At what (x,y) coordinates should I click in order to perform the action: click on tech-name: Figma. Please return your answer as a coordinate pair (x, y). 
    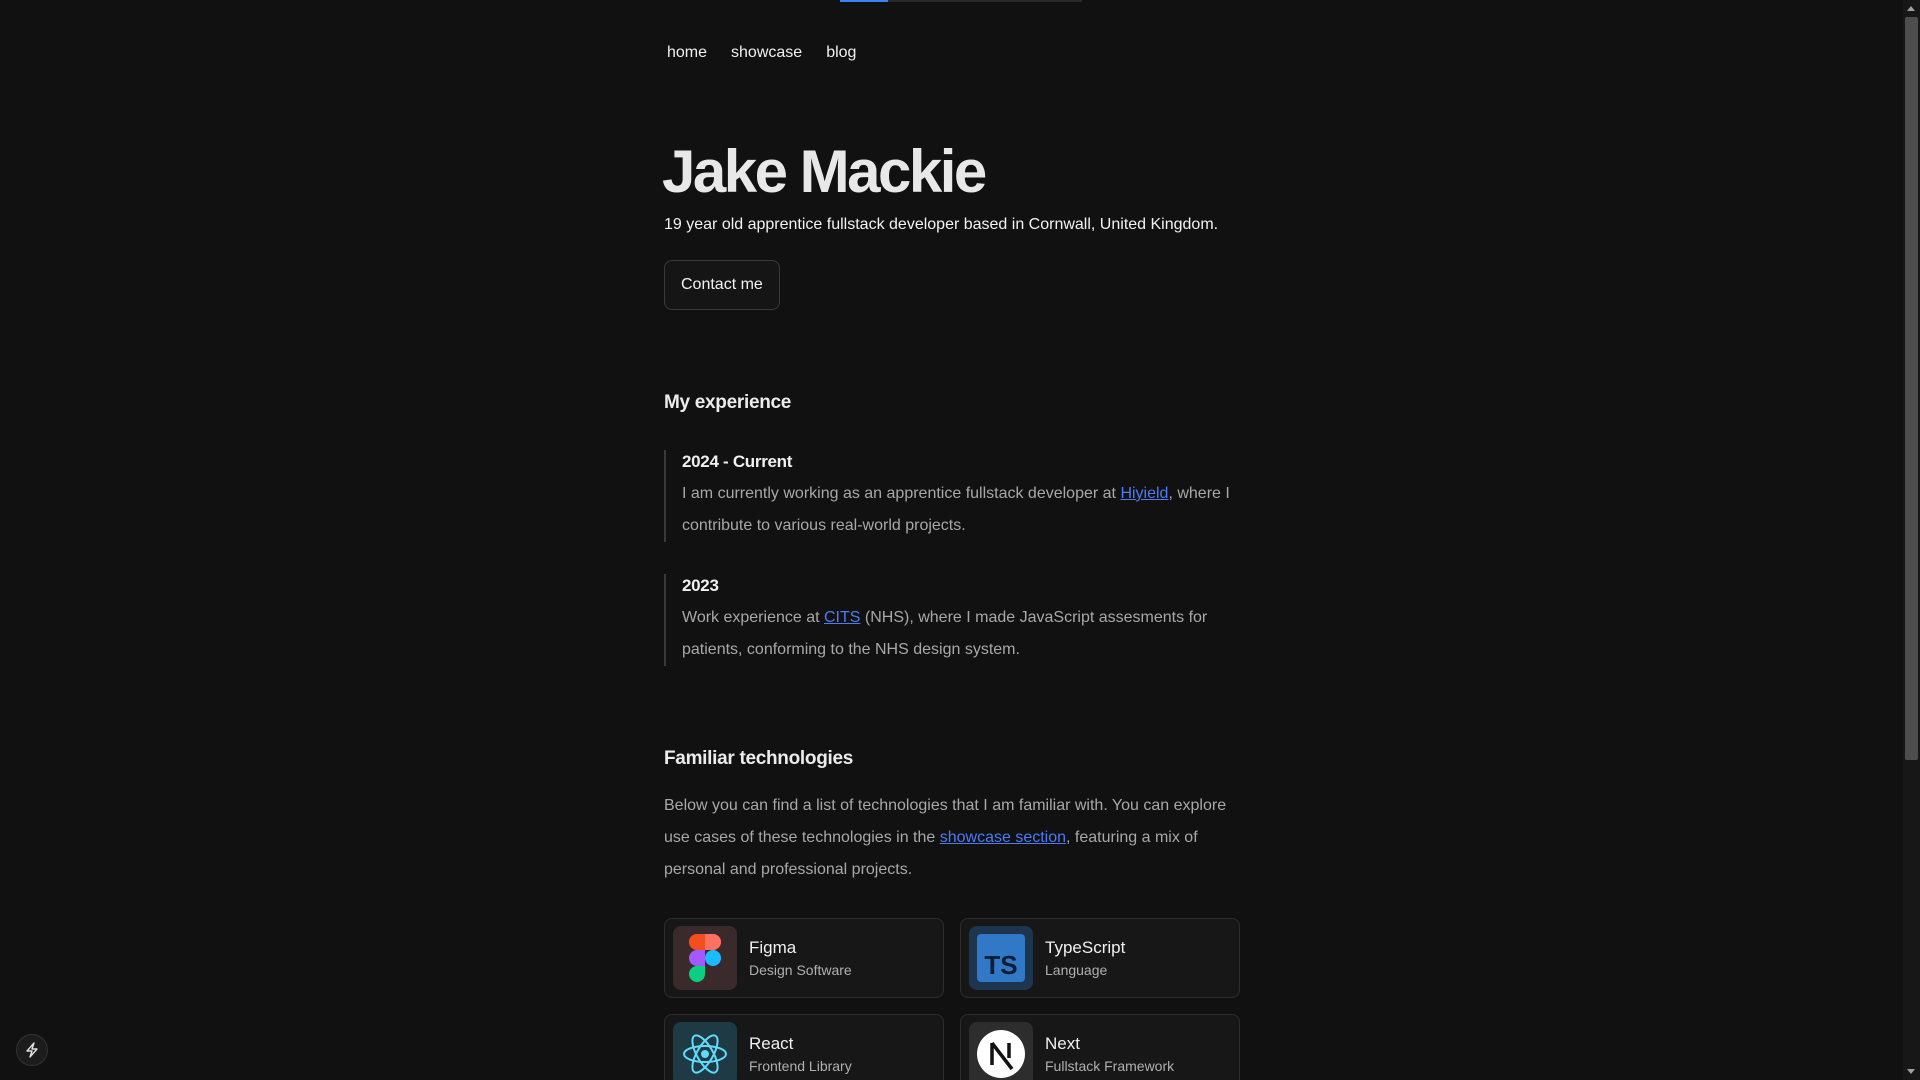
    Looking at the image, I should click on (773, 947).